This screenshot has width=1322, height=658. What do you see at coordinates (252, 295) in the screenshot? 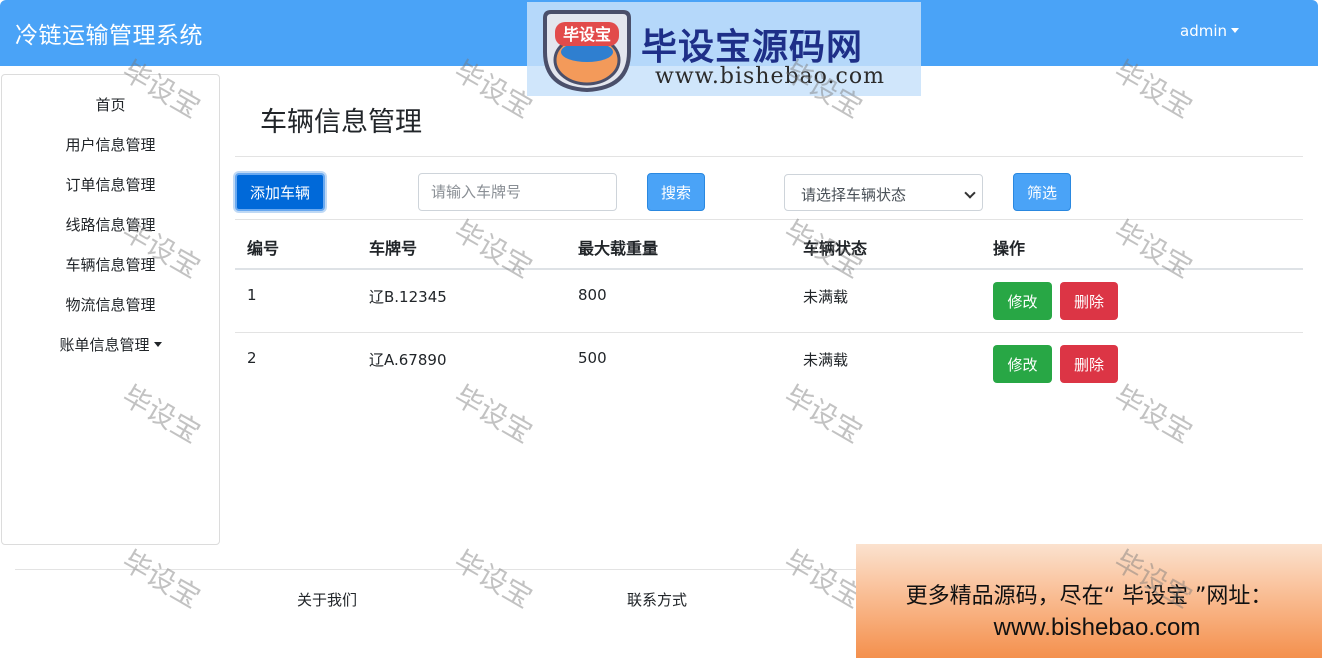
I see `cell-id: 1` at bounding box center [252, 295].